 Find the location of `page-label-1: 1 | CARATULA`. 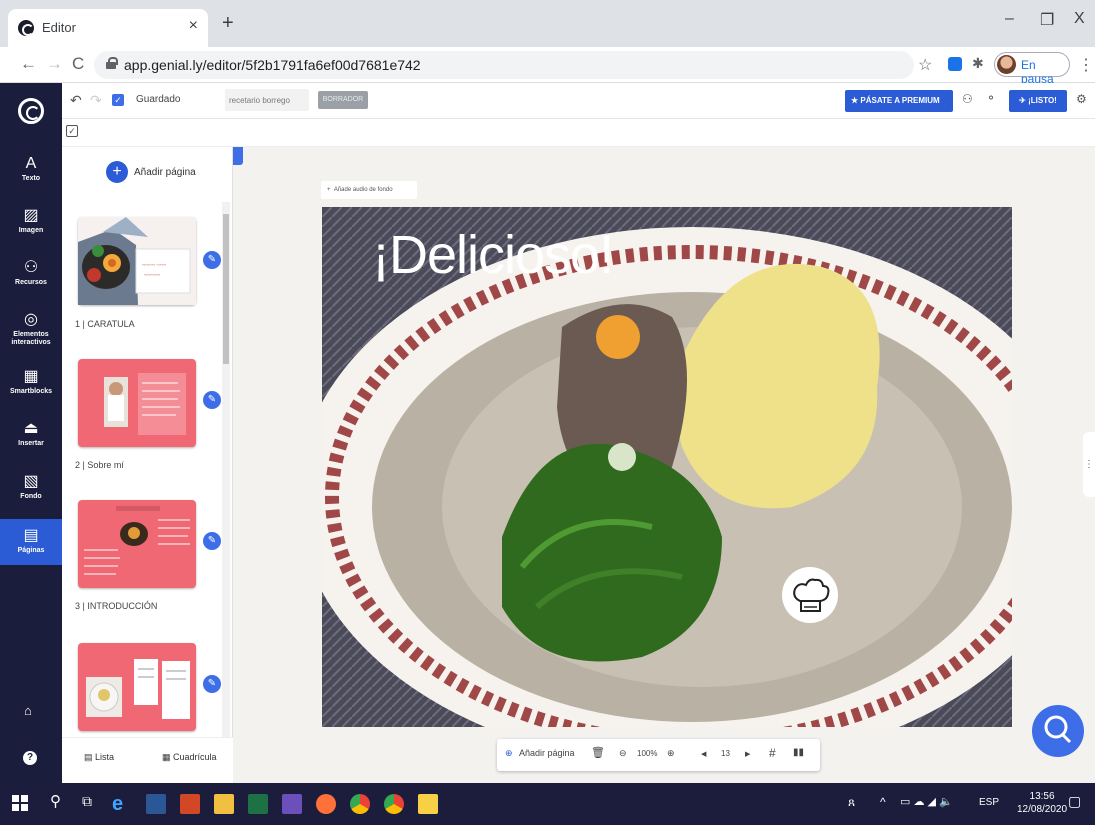

page-label-1: 1 | CARATULA is located at coordinates (105, 324).